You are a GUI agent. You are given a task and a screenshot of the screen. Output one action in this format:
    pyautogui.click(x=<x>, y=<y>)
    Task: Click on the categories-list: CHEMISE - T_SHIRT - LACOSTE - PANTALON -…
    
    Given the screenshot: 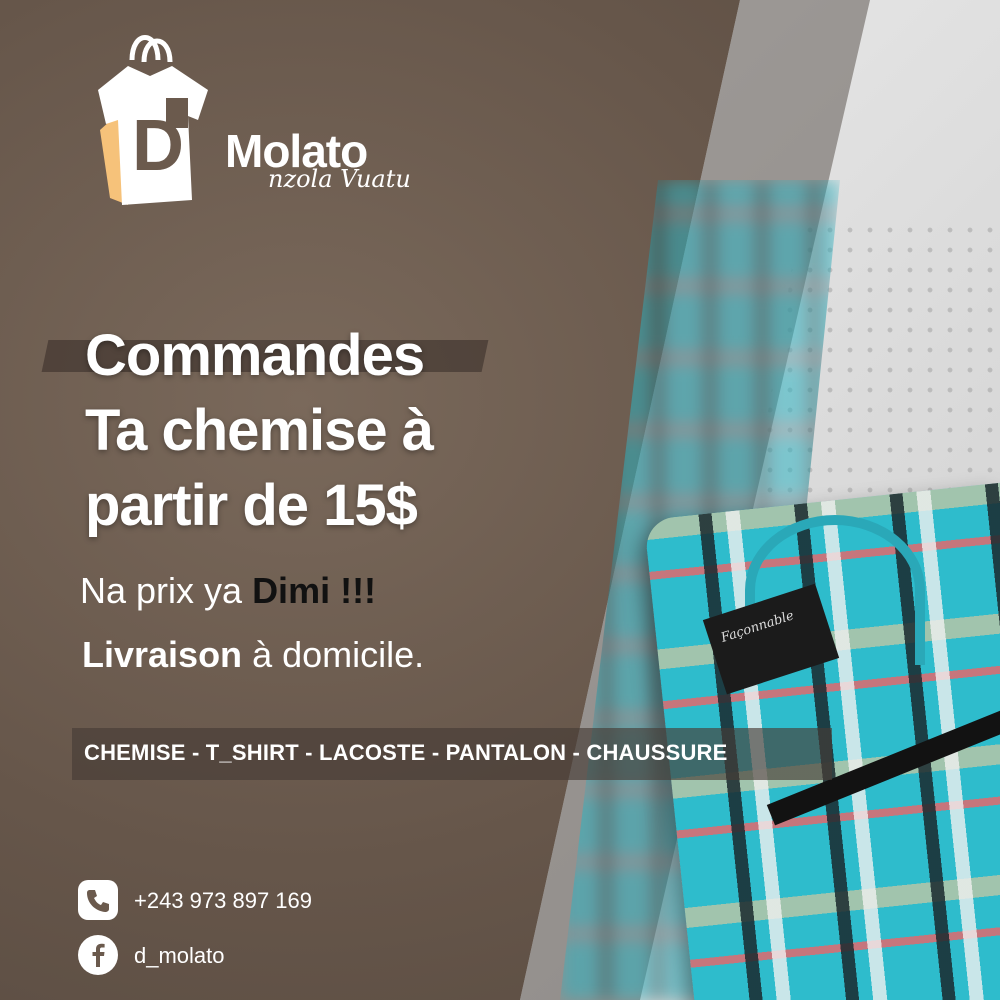 What is the action you would take?
    pyautogui.click(x=406, y=752)
    